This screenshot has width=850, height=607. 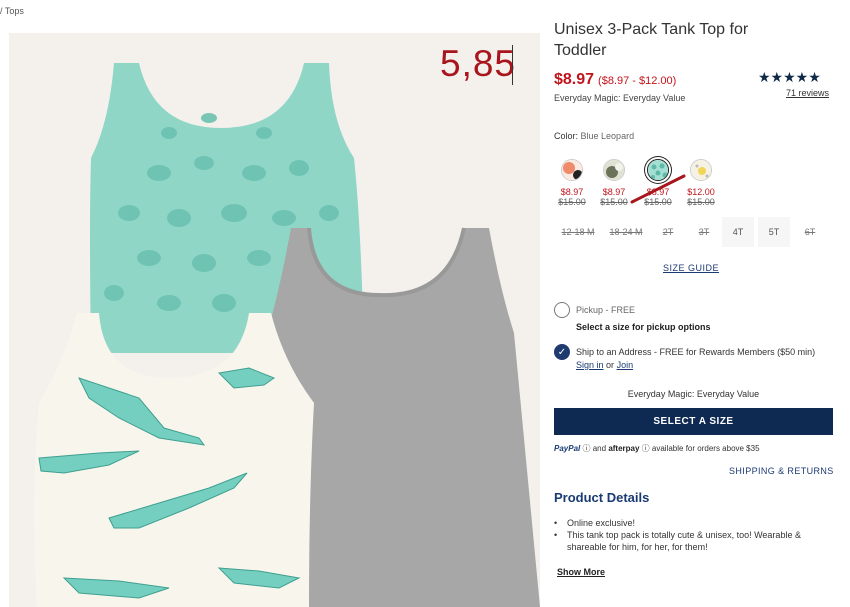 I want to click on price-row: $8.97 ($8.97 - $12.00), so click(x=615, y=80).